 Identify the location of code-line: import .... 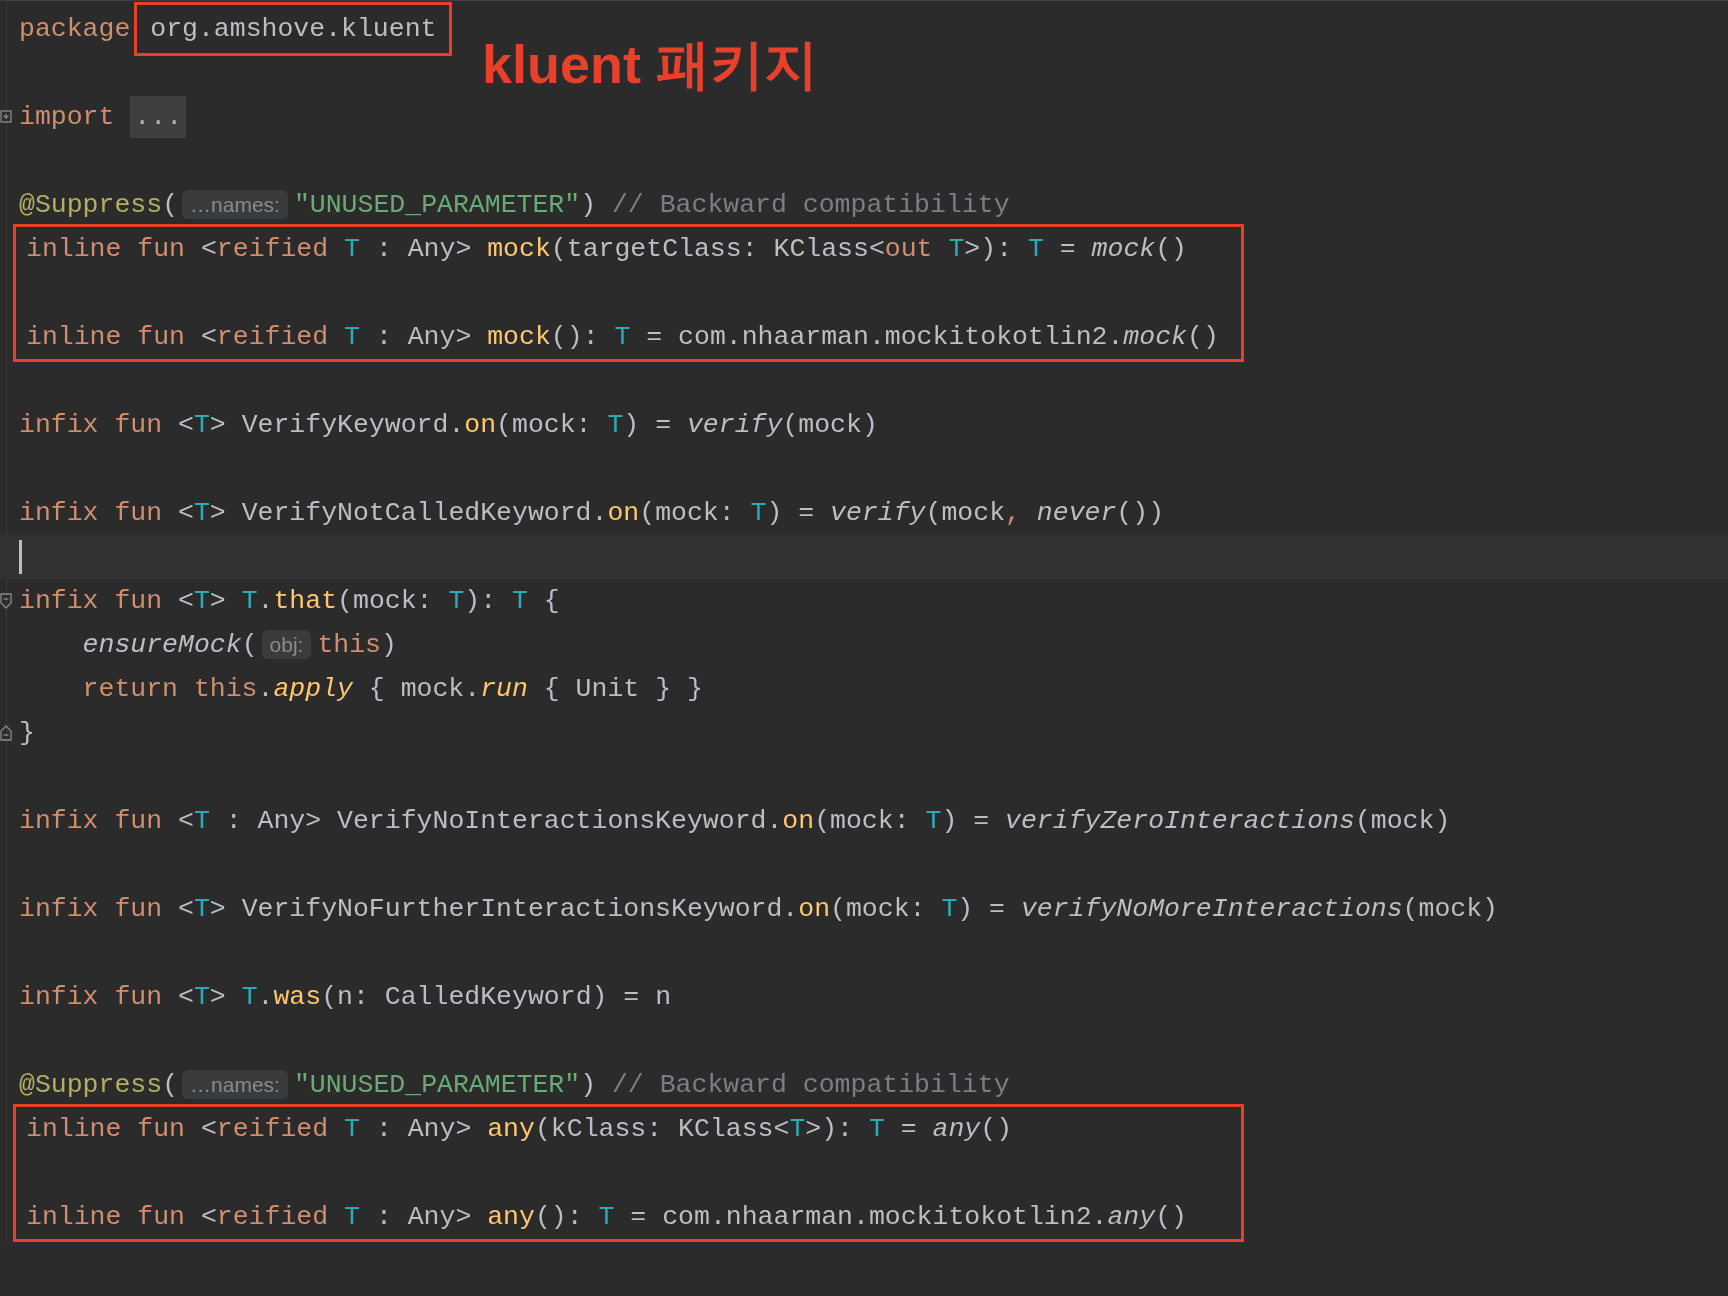
(103, 117).